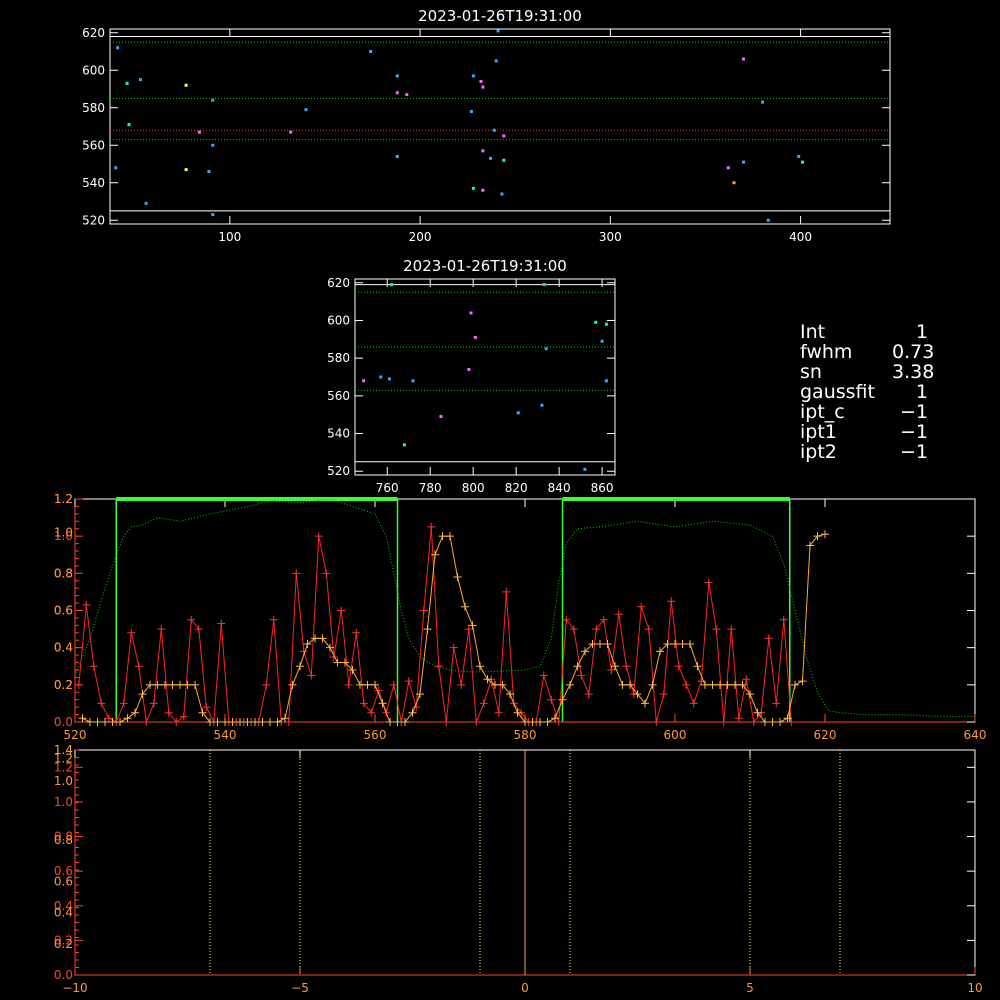  What do you see at coordinates (63, 781) in the screenshot?
I see `y-tick-label-alt: 1.0` at bounding box center [63, 781].